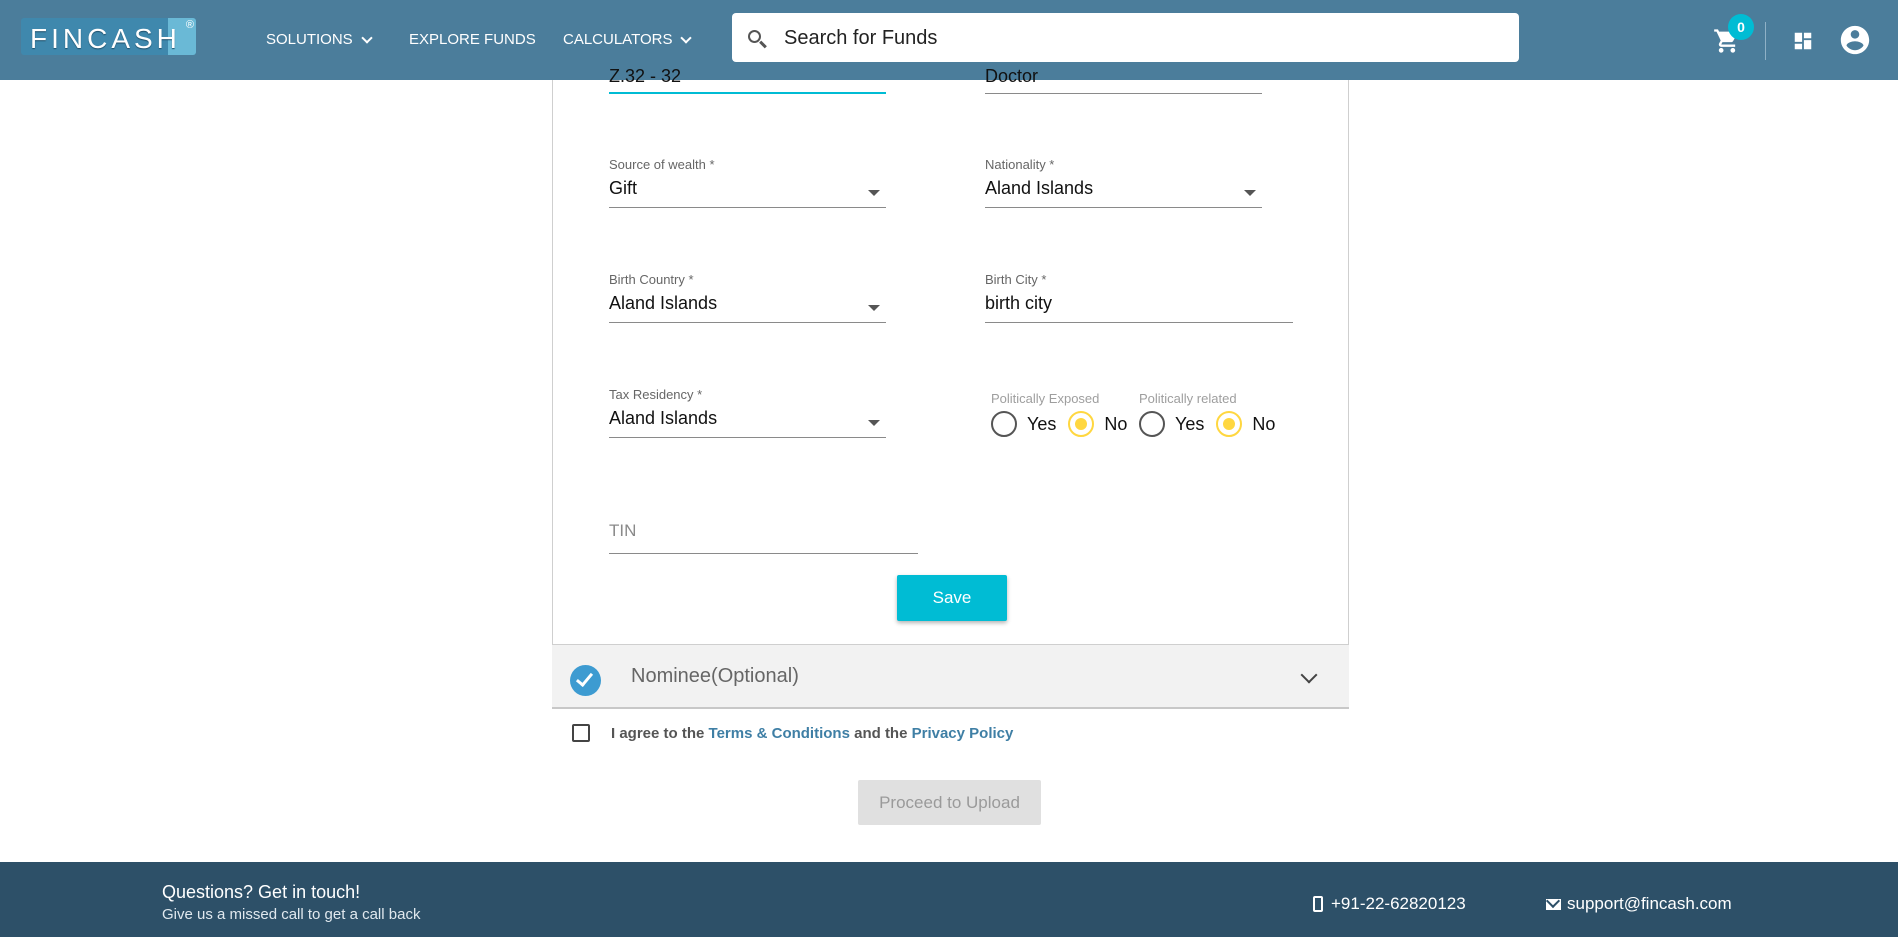 Image resolution: width=1898 pixels, height=937 pixels. I want to click on phone-icon, so click(1318, 904).